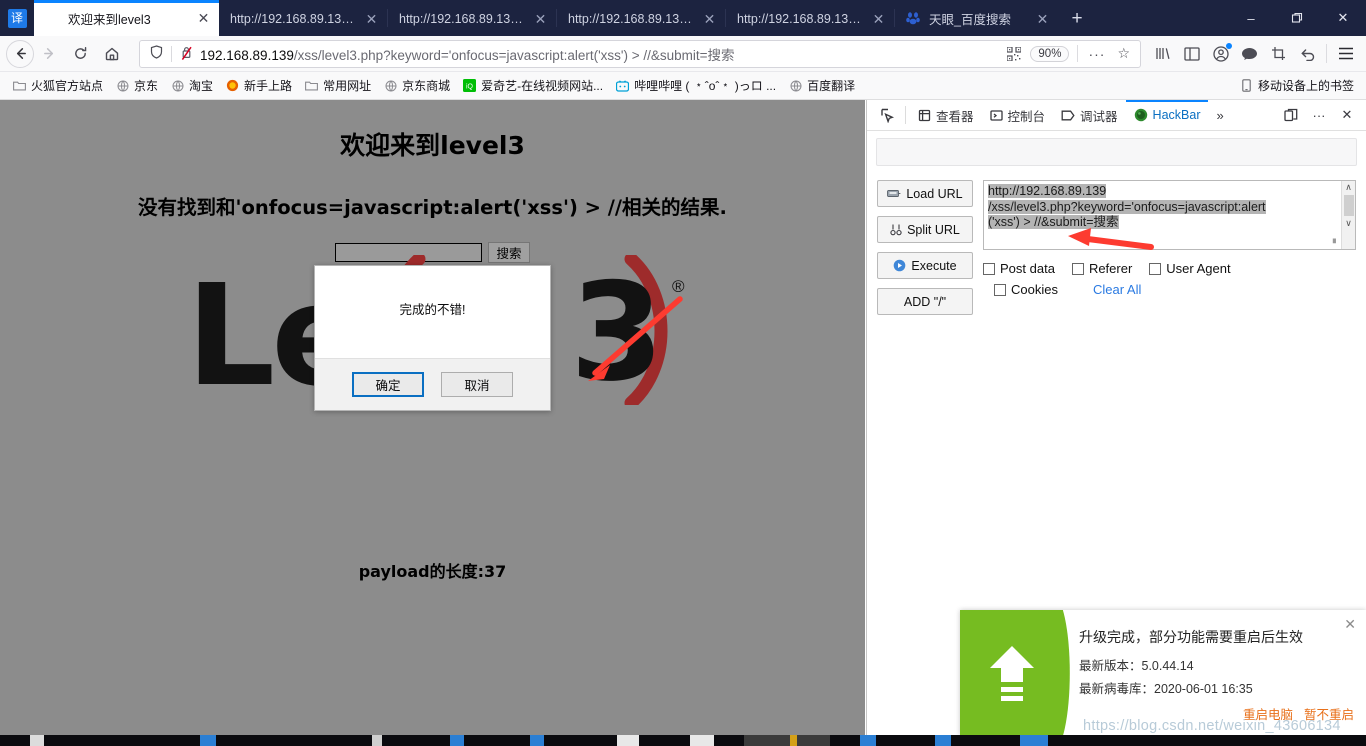  Describe the element at coordinates (303, 18) in the screenshot. I see `browser-tab-2: http://192.168.89.139/xss/ ✕` at that location.